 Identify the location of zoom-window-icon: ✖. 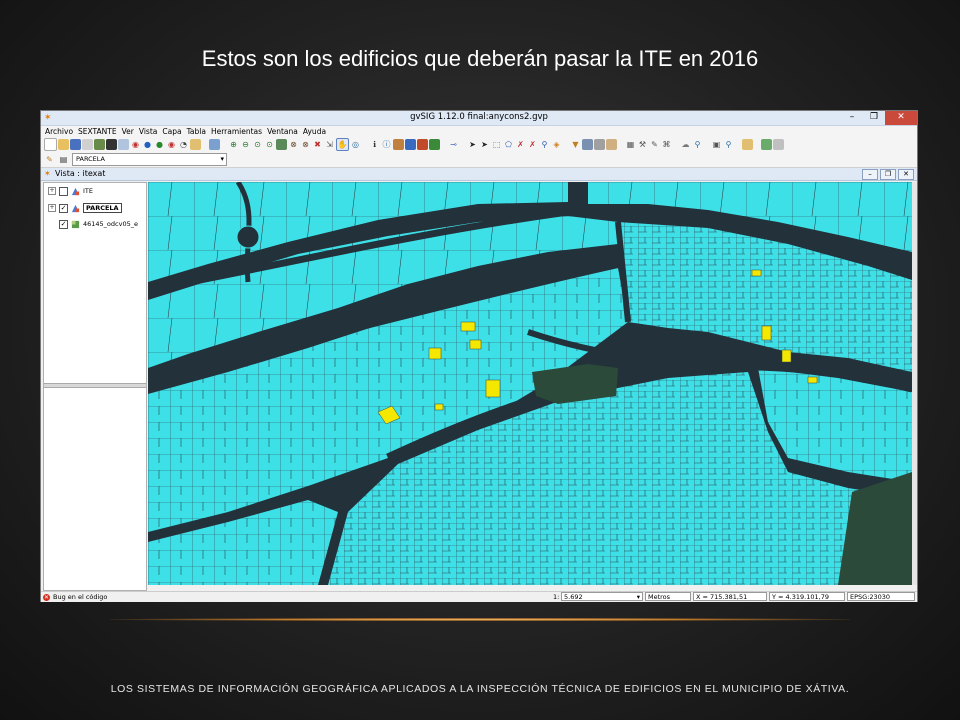
(317, 144).